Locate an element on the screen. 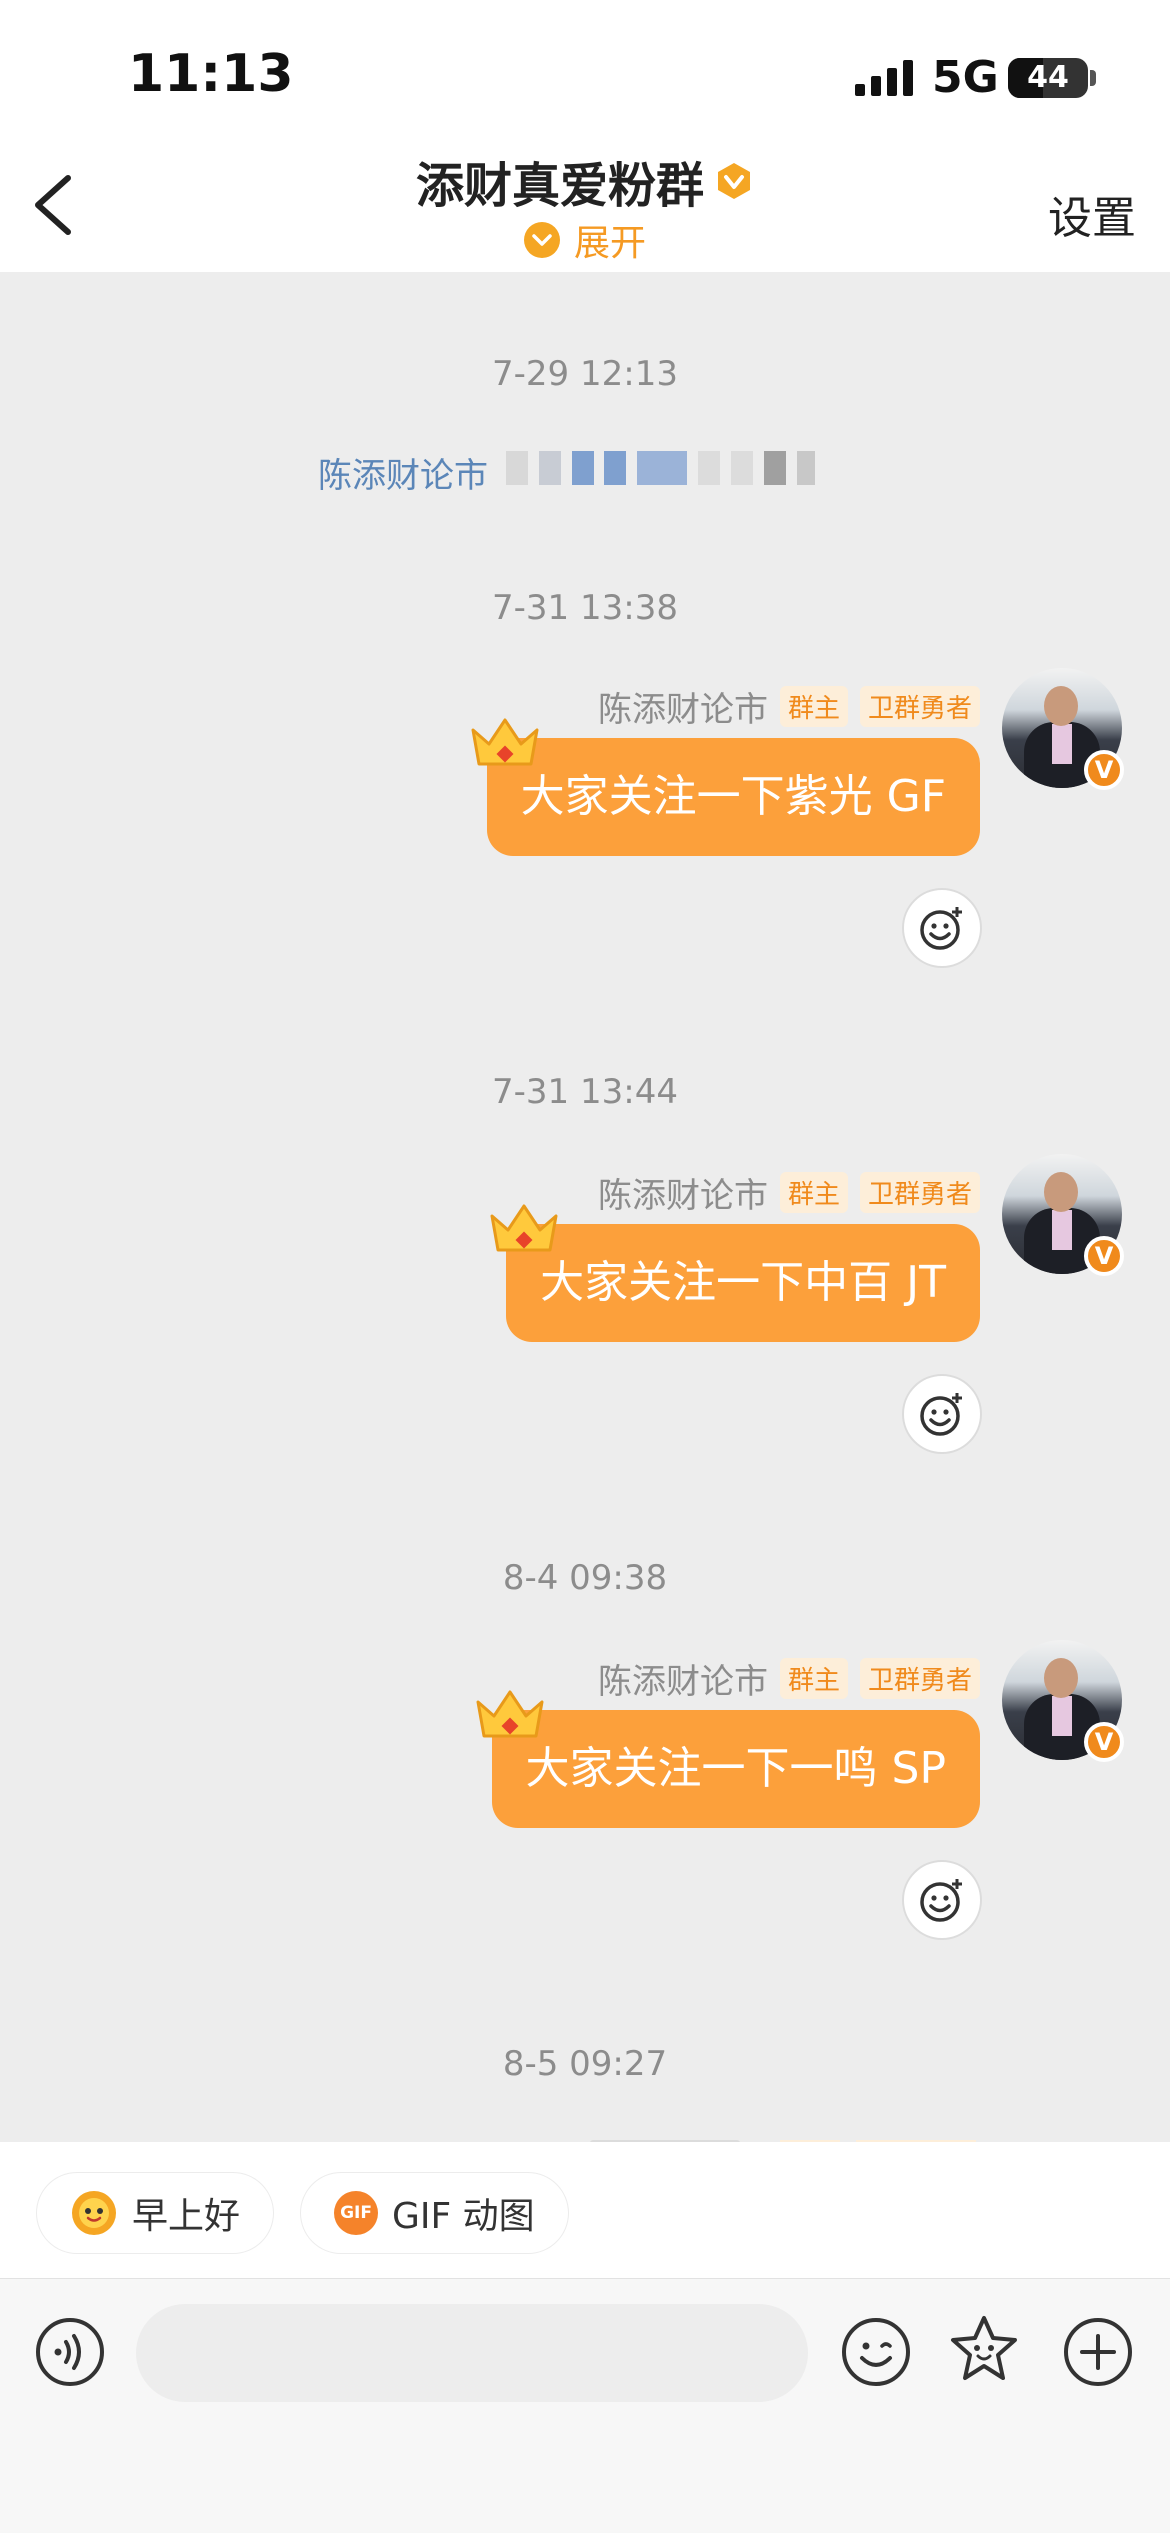  chevron-down-icon is located at coordinates (541, 240).